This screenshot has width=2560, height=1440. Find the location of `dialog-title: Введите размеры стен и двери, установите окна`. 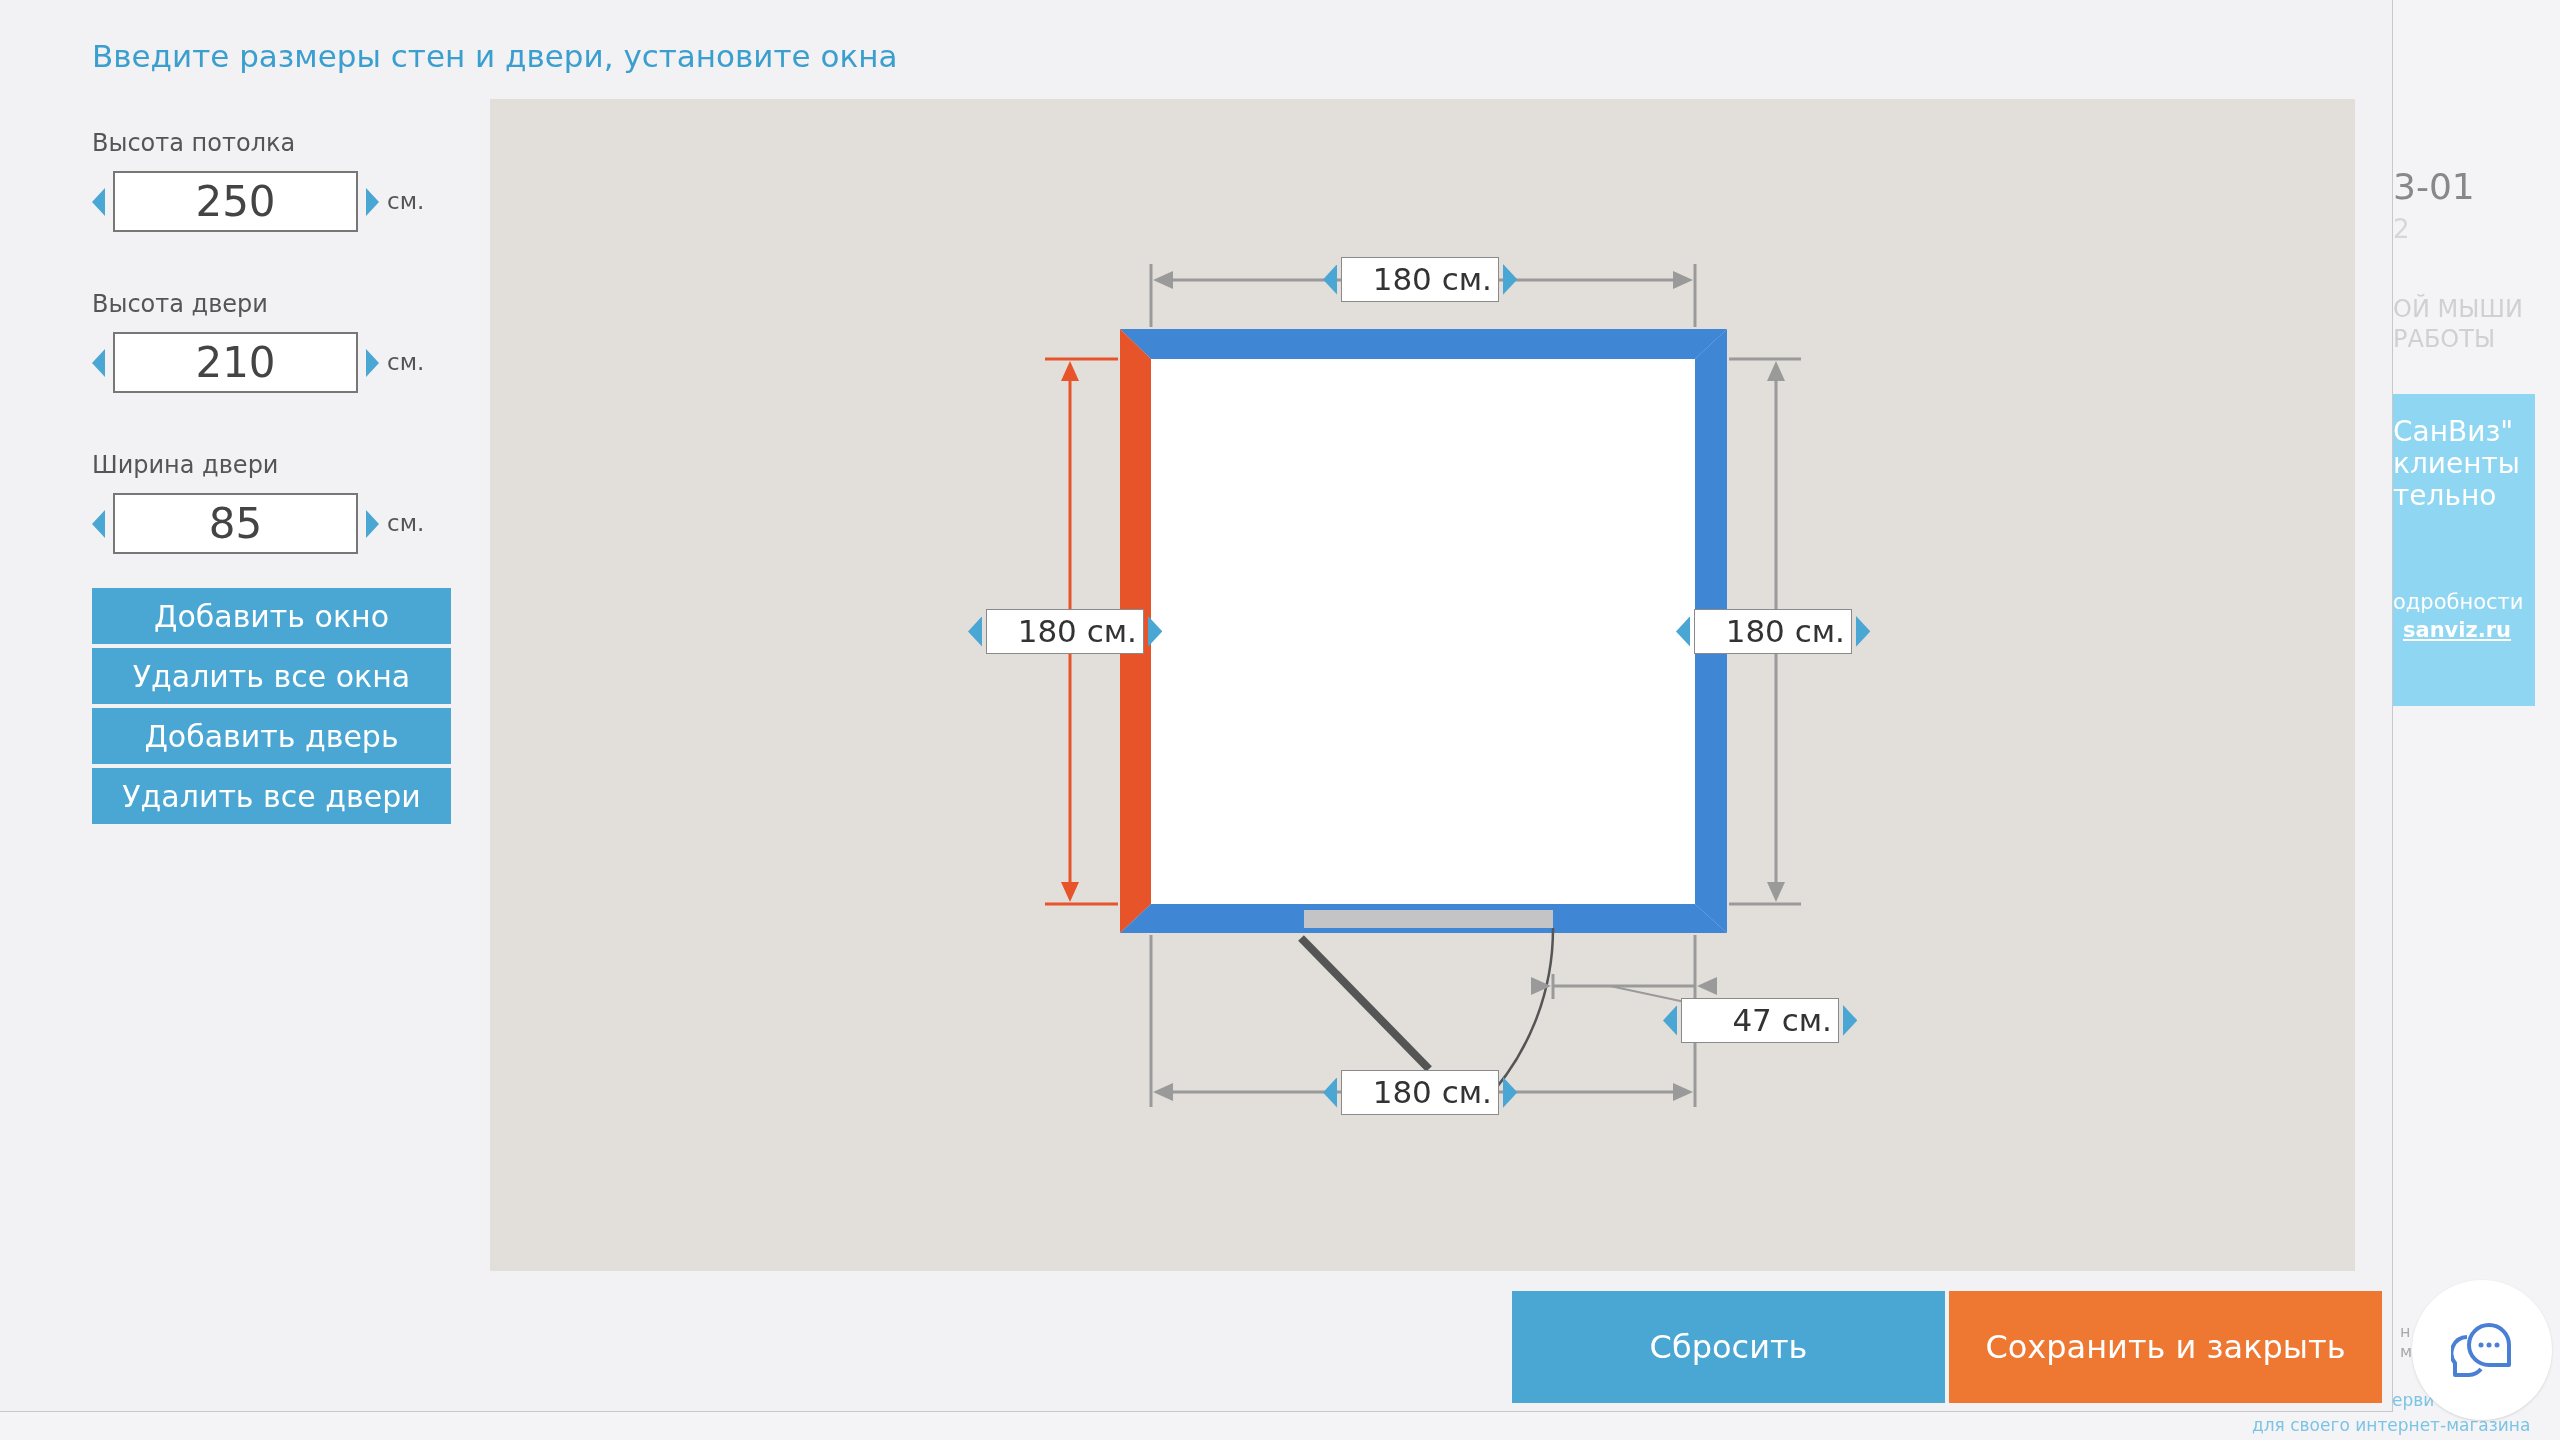

dialog-title: Введите размеры стен и двери, установите окна is located at coordinates (495, 56).